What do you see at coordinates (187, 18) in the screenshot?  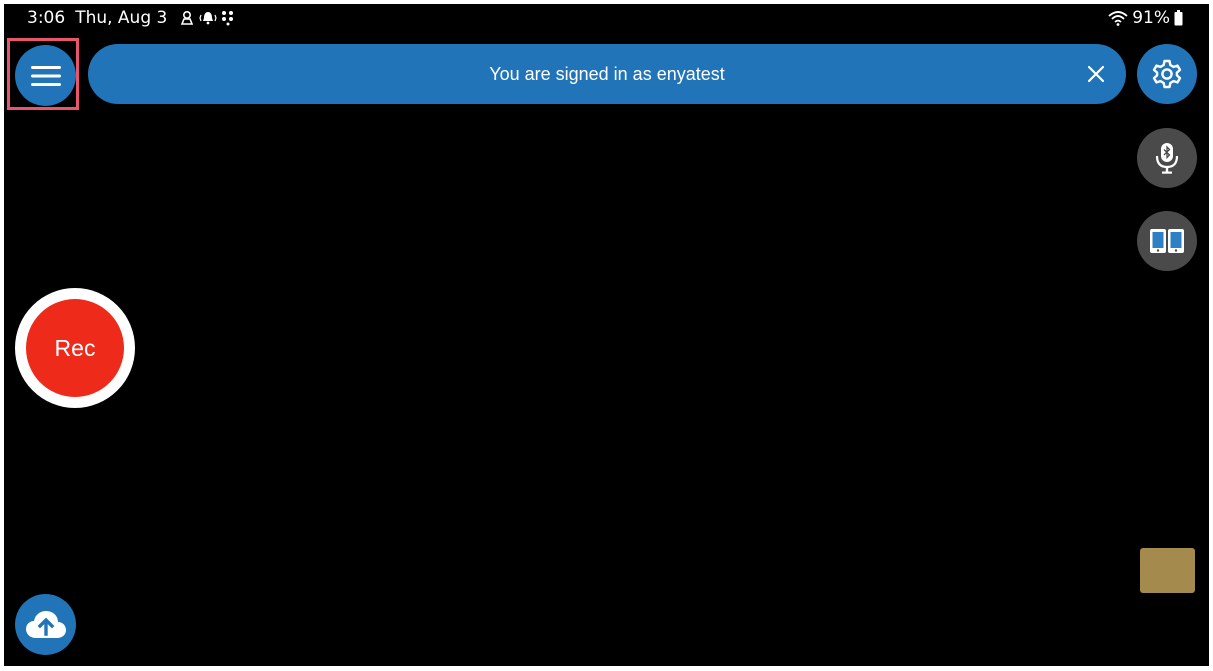 I see `location-person-icon` at bounding box center [187, 18].